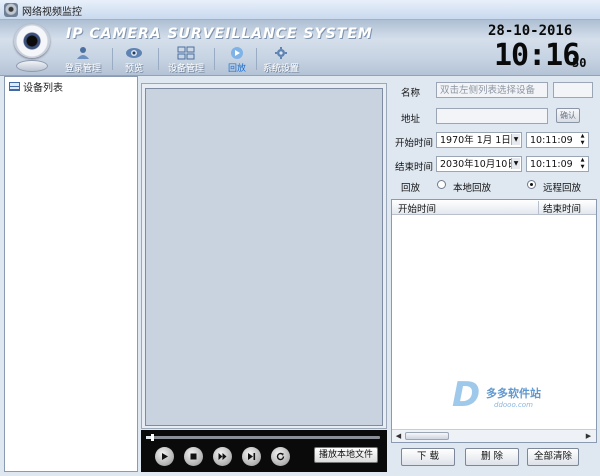  What do you see at coordinates (134, 53) in the screenshot?
I see `camera-eye-icon` at bounding box center [134, 53].